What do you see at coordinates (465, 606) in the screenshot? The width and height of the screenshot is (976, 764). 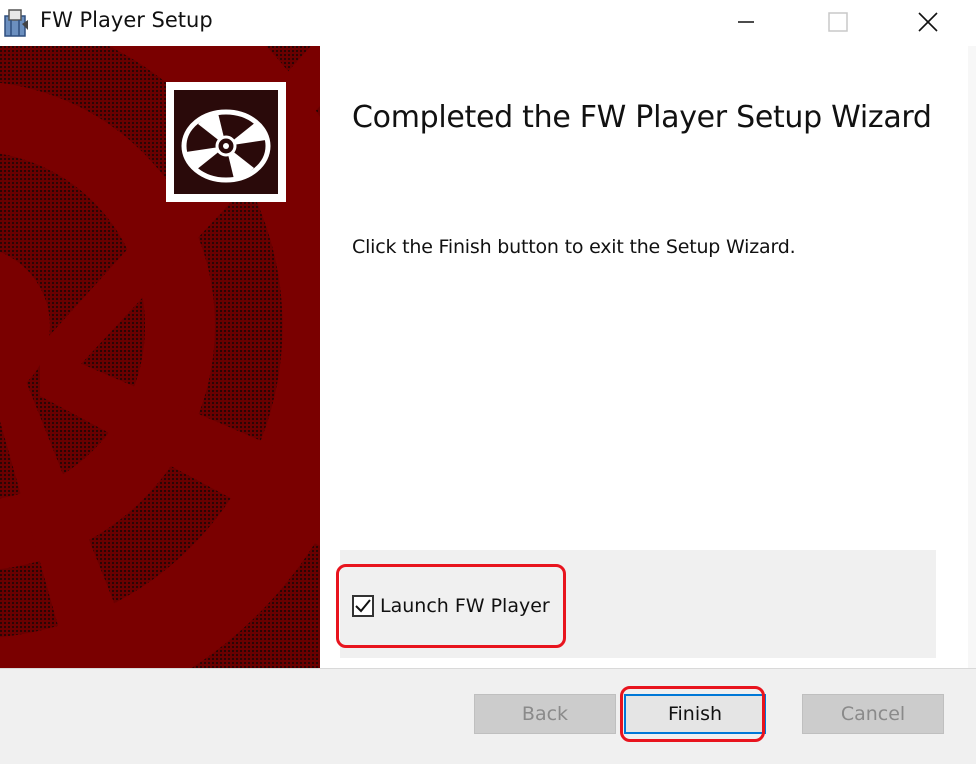 I see `launch-checkbox-label: Launch FW Player` at bounding box center [465, 606].